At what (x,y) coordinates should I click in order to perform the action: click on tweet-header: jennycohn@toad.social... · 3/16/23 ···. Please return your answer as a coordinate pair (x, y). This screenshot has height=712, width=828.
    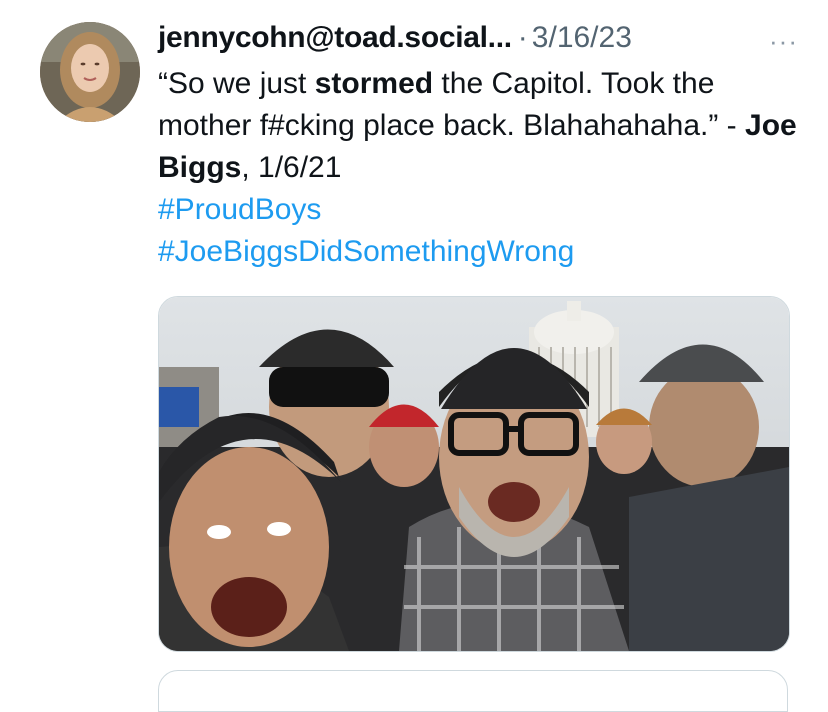
    Looking at the image, I should click on (478, 38).